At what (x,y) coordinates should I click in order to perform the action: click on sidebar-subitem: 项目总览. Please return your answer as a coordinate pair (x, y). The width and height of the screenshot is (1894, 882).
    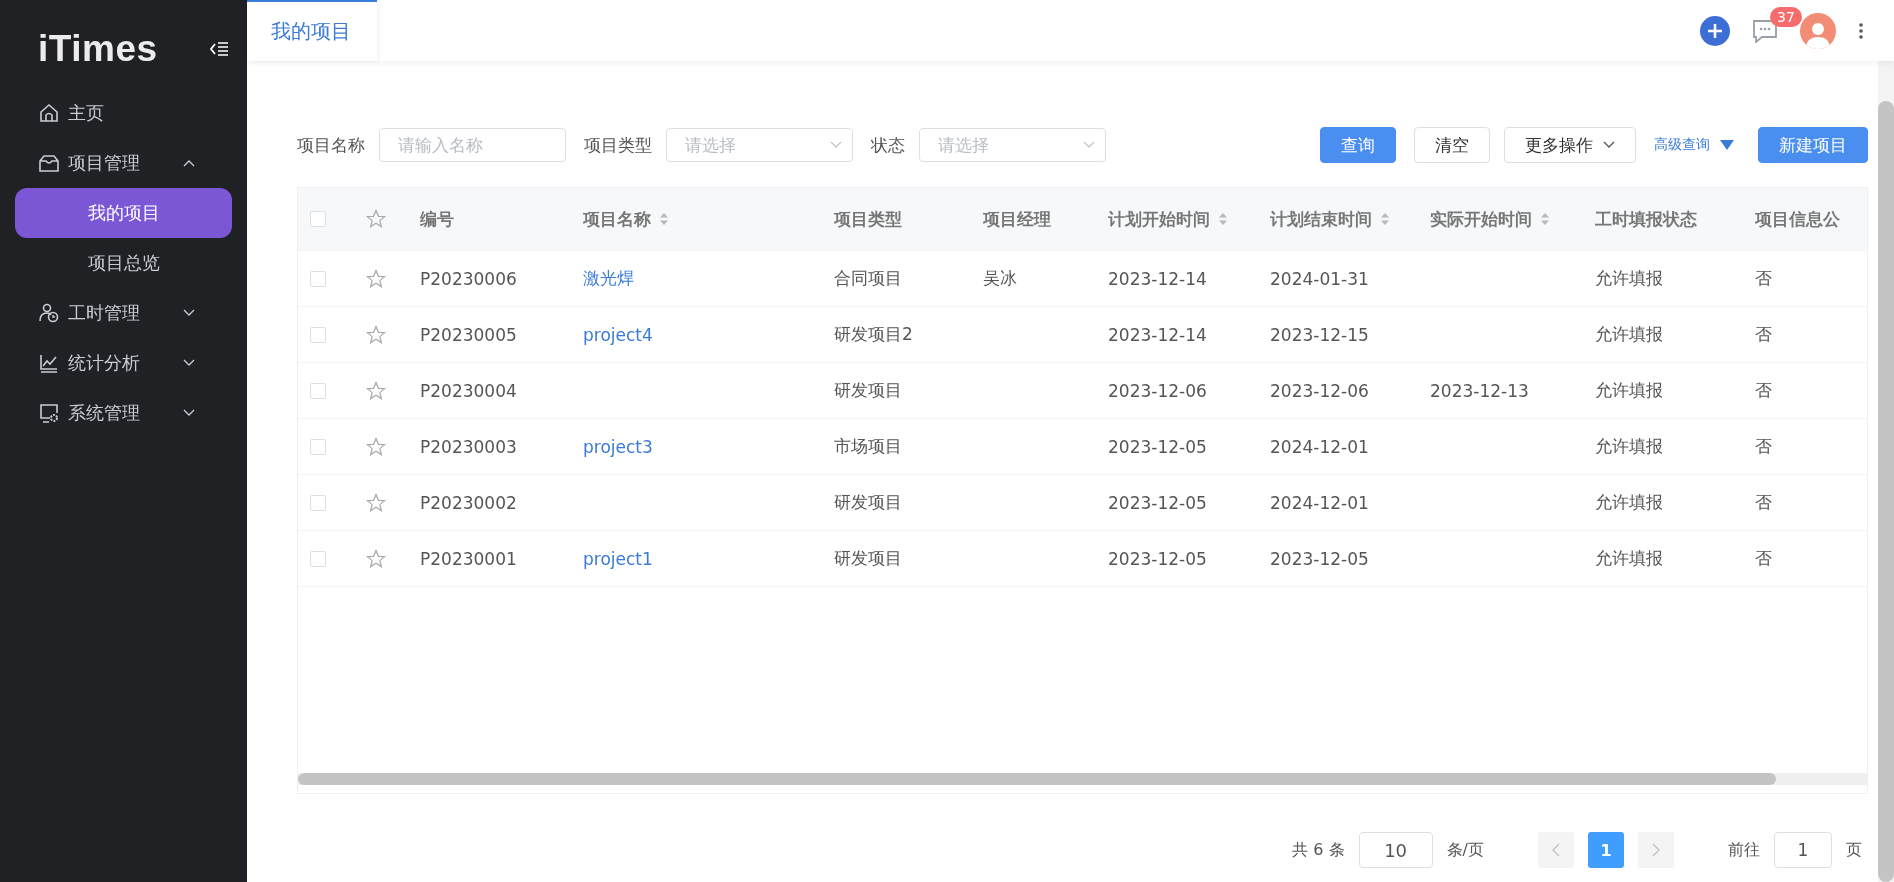
    Looking at the image, I should click on (123, 263).